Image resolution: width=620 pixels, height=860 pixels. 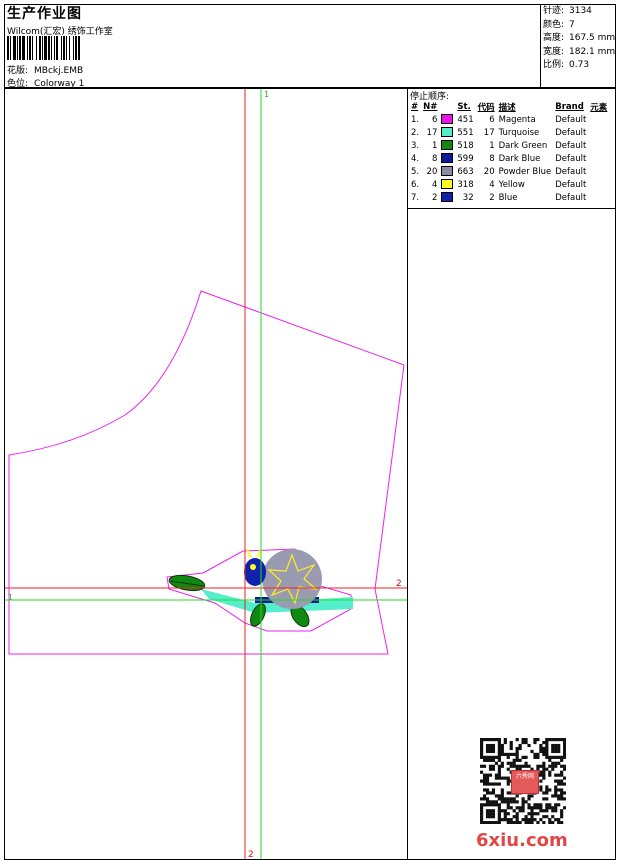 What do you see at coordinates (447, 197) in the screenshot?
I see `color-swatch` at bounding box center [447, 197].